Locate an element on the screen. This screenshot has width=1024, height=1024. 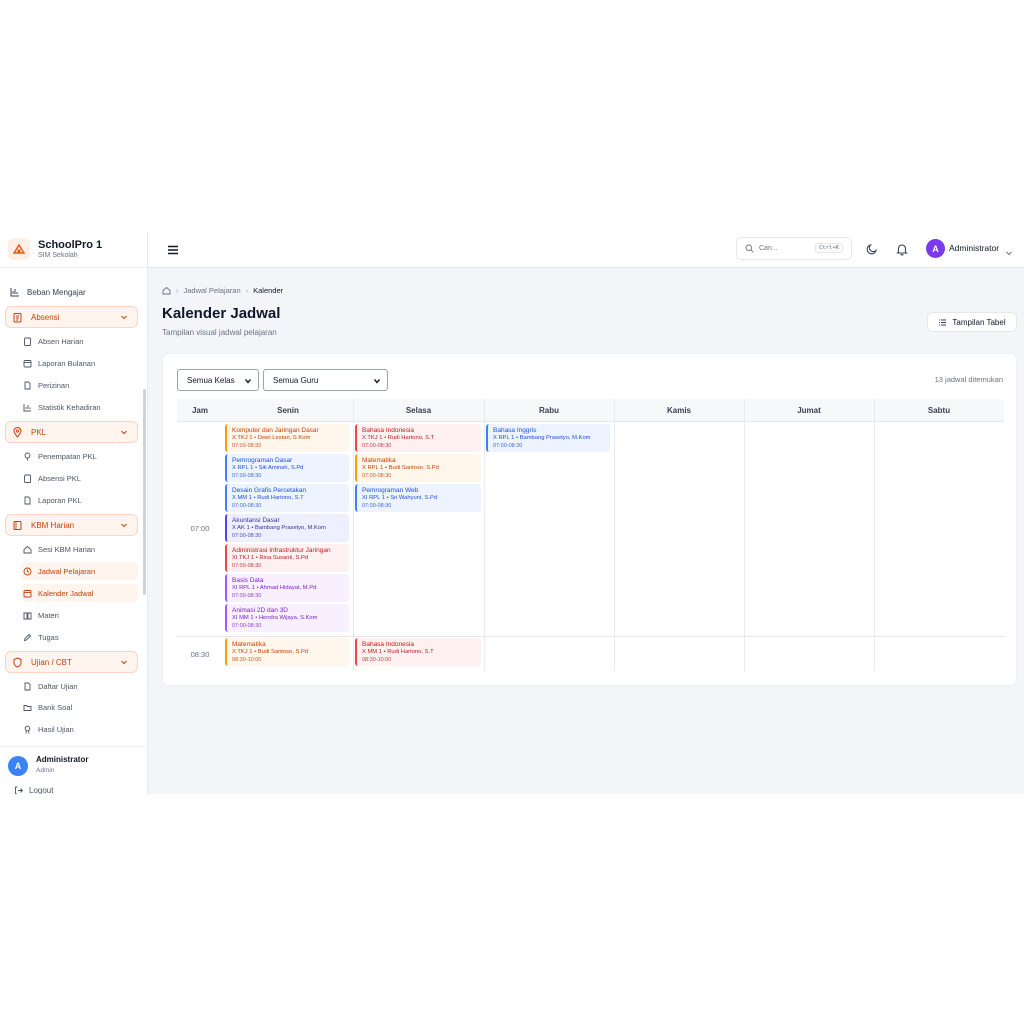
logout-button: Logout is located at coordinates (33, 790).